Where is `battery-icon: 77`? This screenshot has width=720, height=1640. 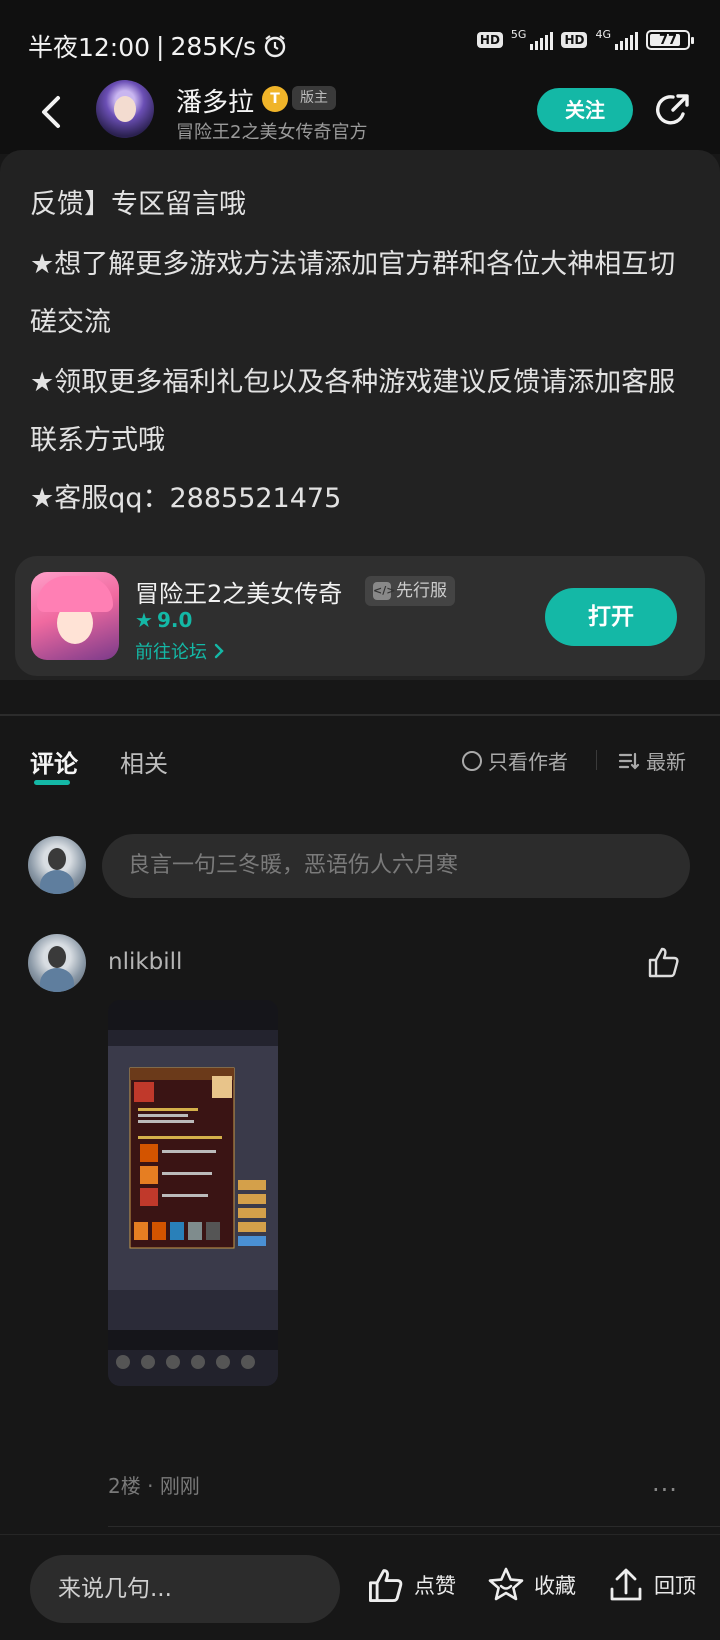
battery-icon: 77 is located at coordinates (670, 40).